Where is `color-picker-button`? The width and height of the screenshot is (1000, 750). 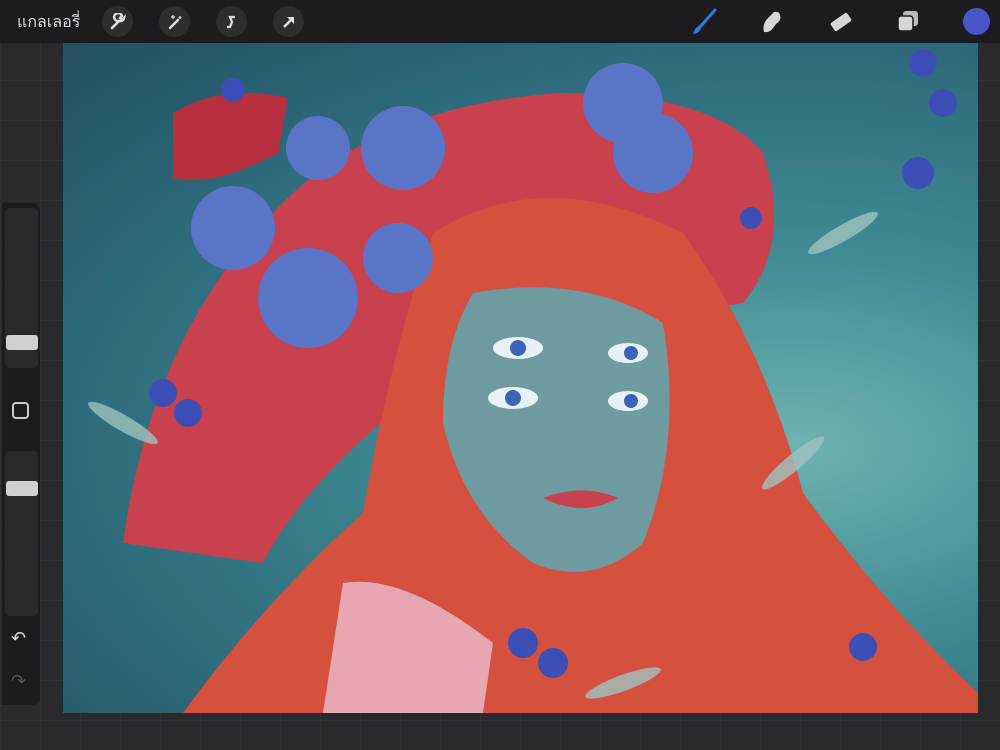
color-picker-button is located at coordinates (976, 21).